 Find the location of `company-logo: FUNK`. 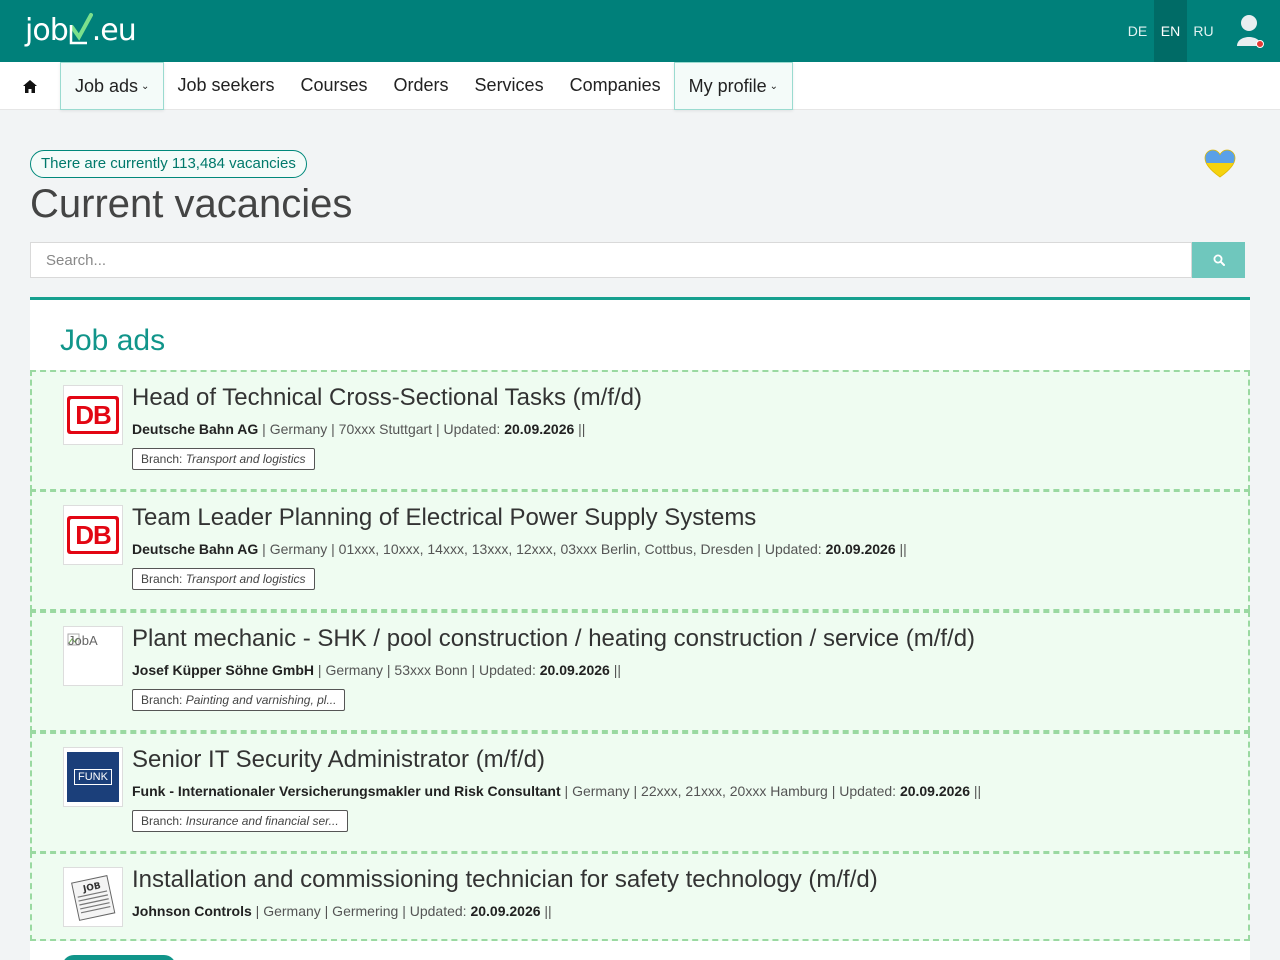

company-logo: FUNK is located at coordinates (93, 777).